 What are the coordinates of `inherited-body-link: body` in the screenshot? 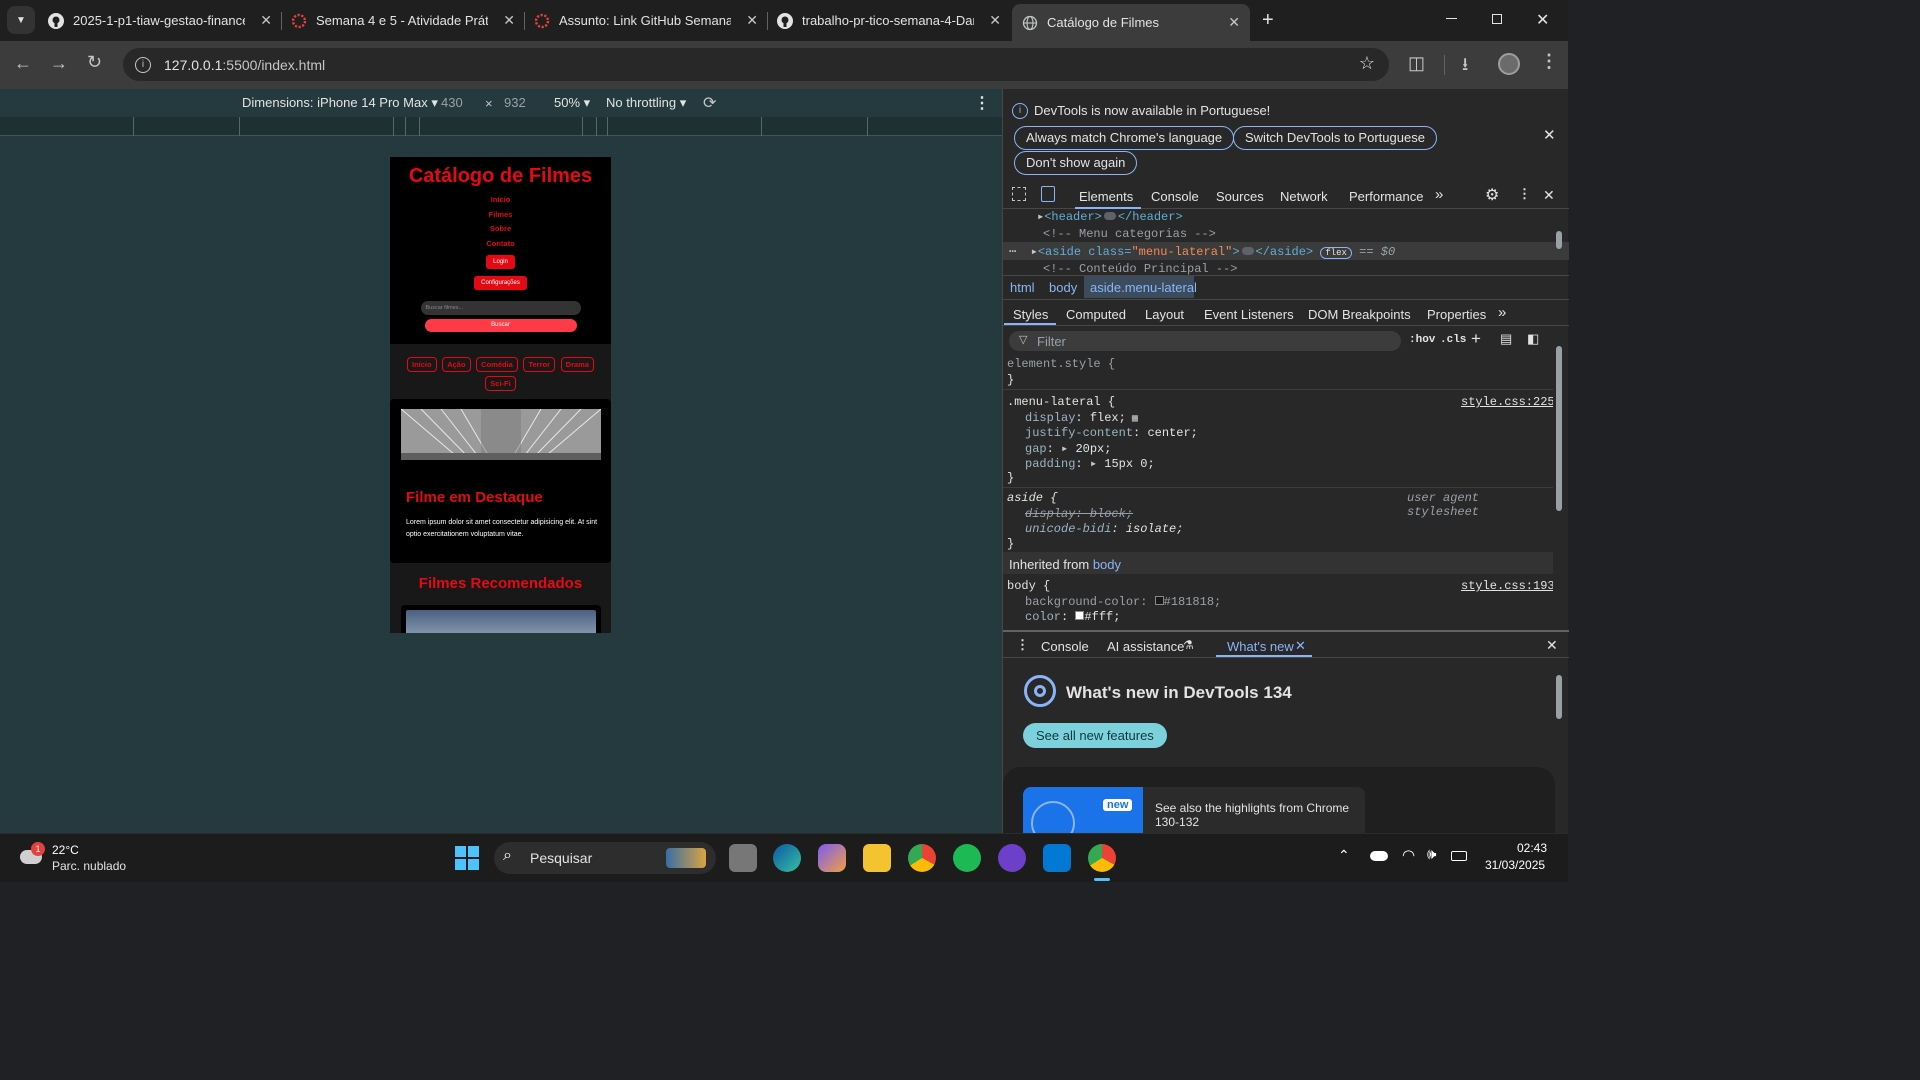 It's located at (1107, 564).